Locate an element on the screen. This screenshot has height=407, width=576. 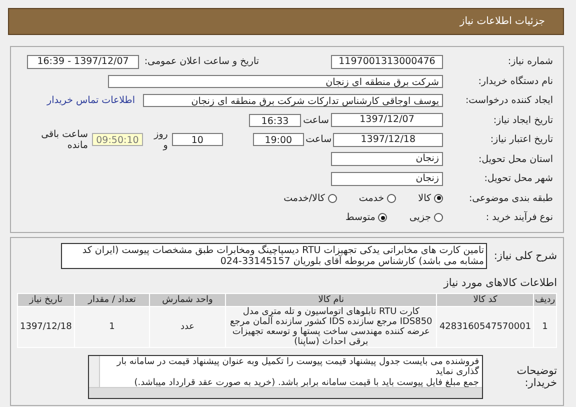
field-label: توضیحات خریدار: is located at coordinates (536, 376).